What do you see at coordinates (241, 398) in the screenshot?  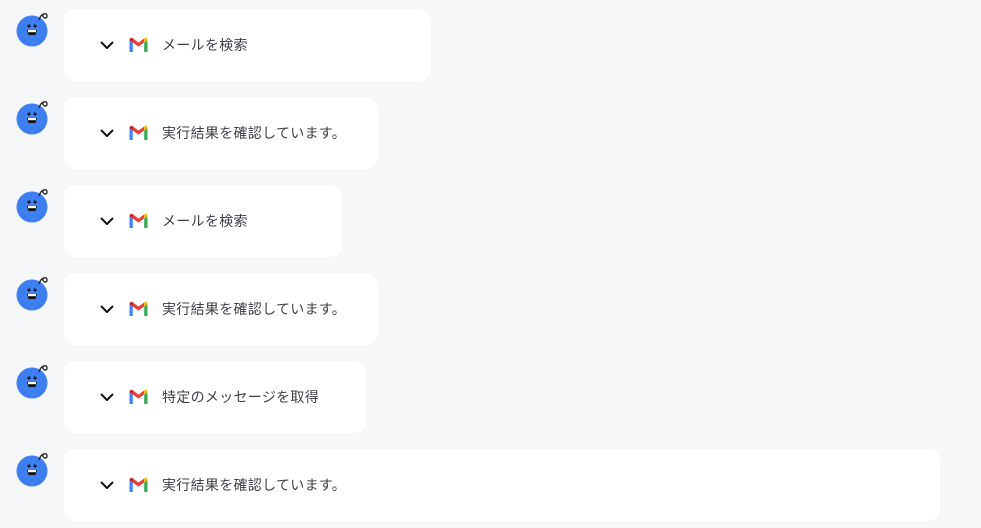 I see `step-label: 特定のメッセージを取得` at bounding box center [241, 398].